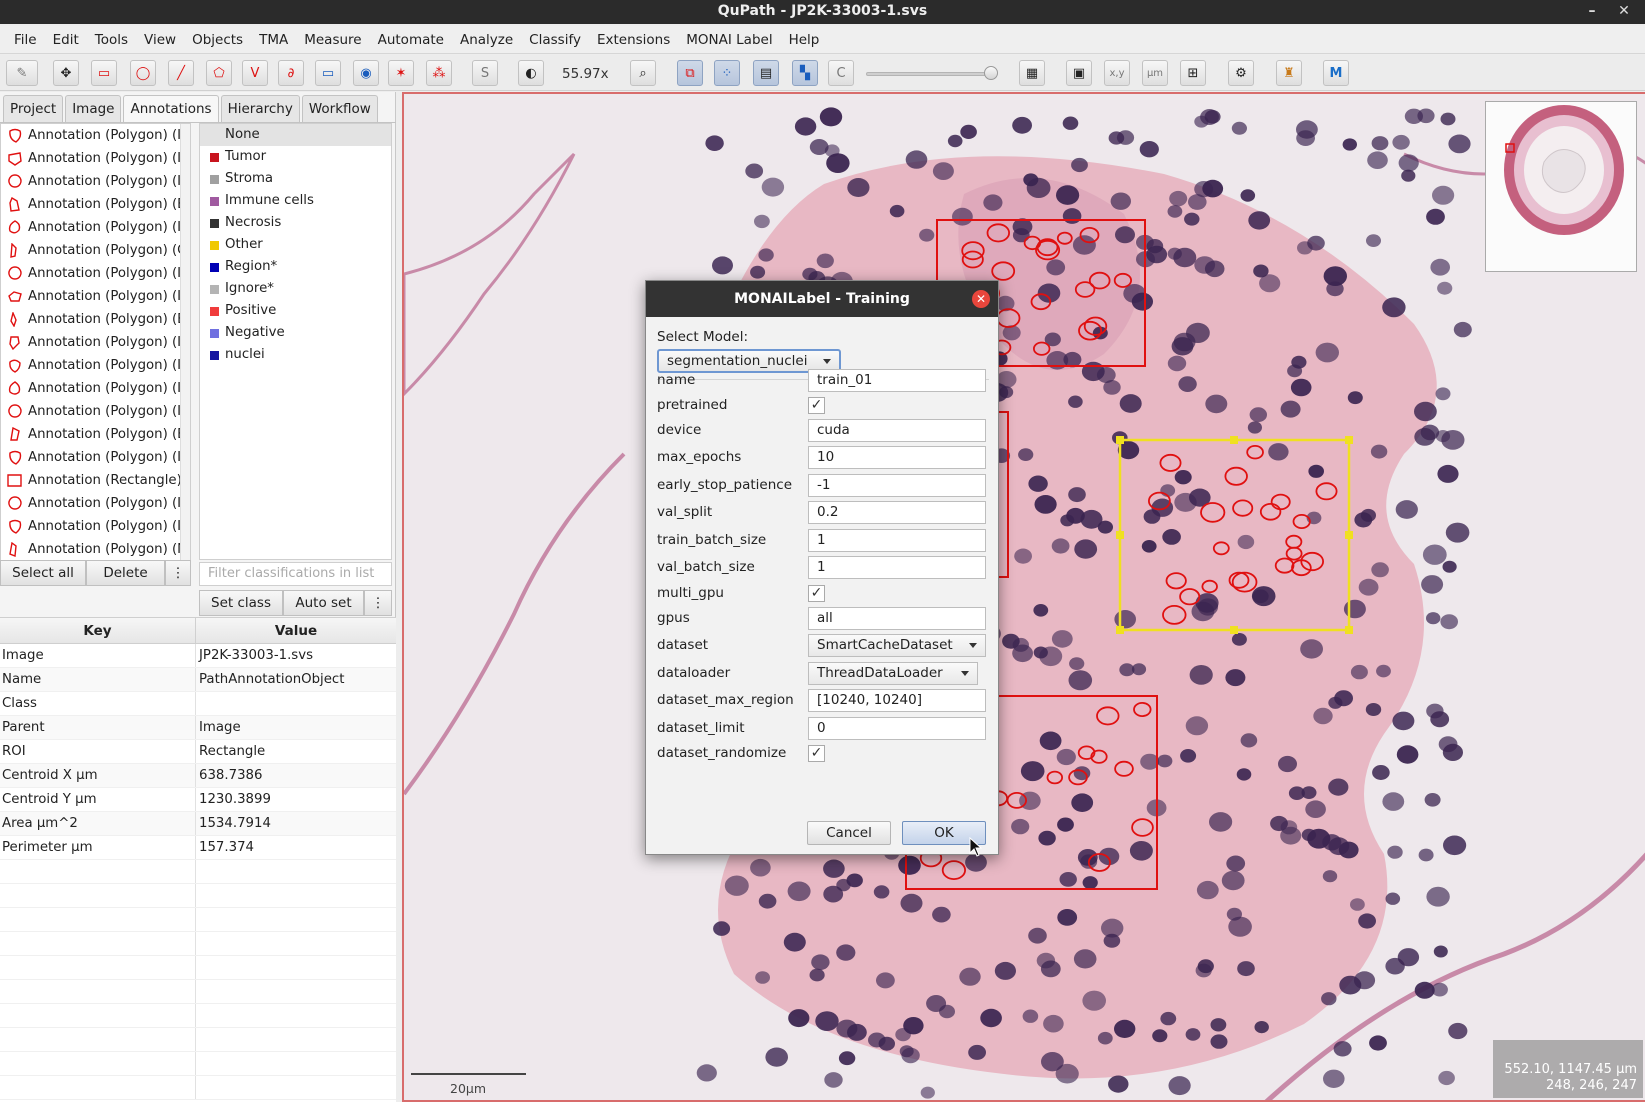 This screenshot has width=1645, height=1102. Describe the element at coordinates (931, 74) in the screenshot. I see `opacity-slider` at that location.